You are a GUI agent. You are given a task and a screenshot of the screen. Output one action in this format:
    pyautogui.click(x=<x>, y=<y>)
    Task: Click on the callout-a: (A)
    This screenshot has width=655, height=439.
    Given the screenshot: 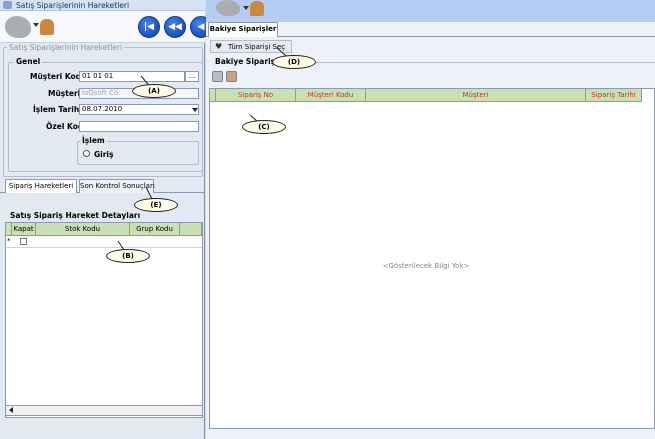 What is the action you would take?
    pyautogui.click(x=154, y=91)
    